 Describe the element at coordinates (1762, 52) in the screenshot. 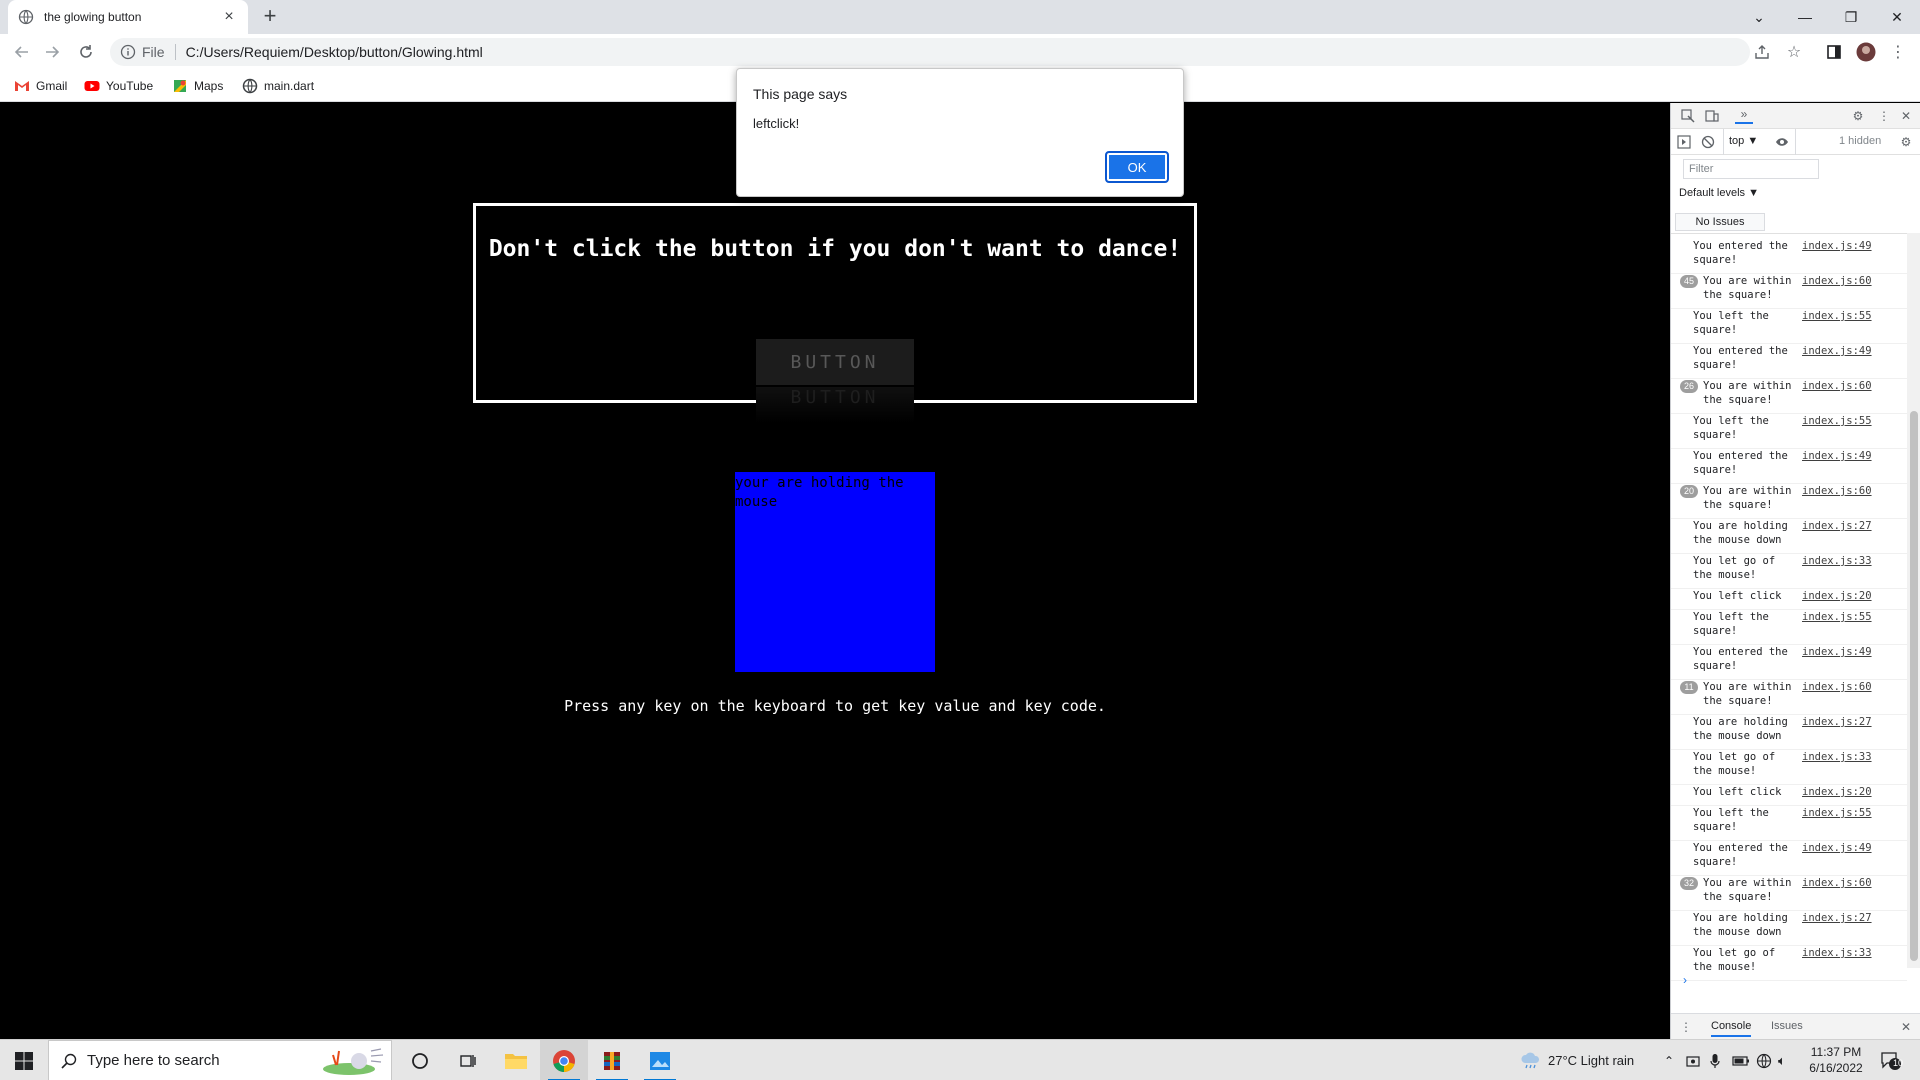

I see `share-icon` at that location.